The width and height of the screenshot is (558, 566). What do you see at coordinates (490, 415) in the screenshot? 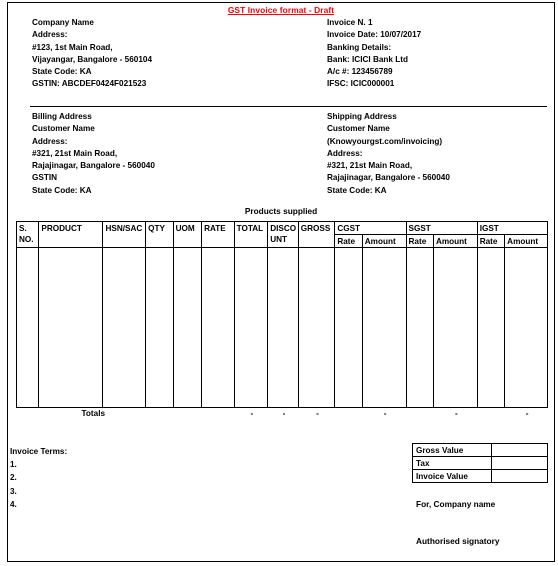
I see `totals-igst-rate` at bounding box center [490, 415].